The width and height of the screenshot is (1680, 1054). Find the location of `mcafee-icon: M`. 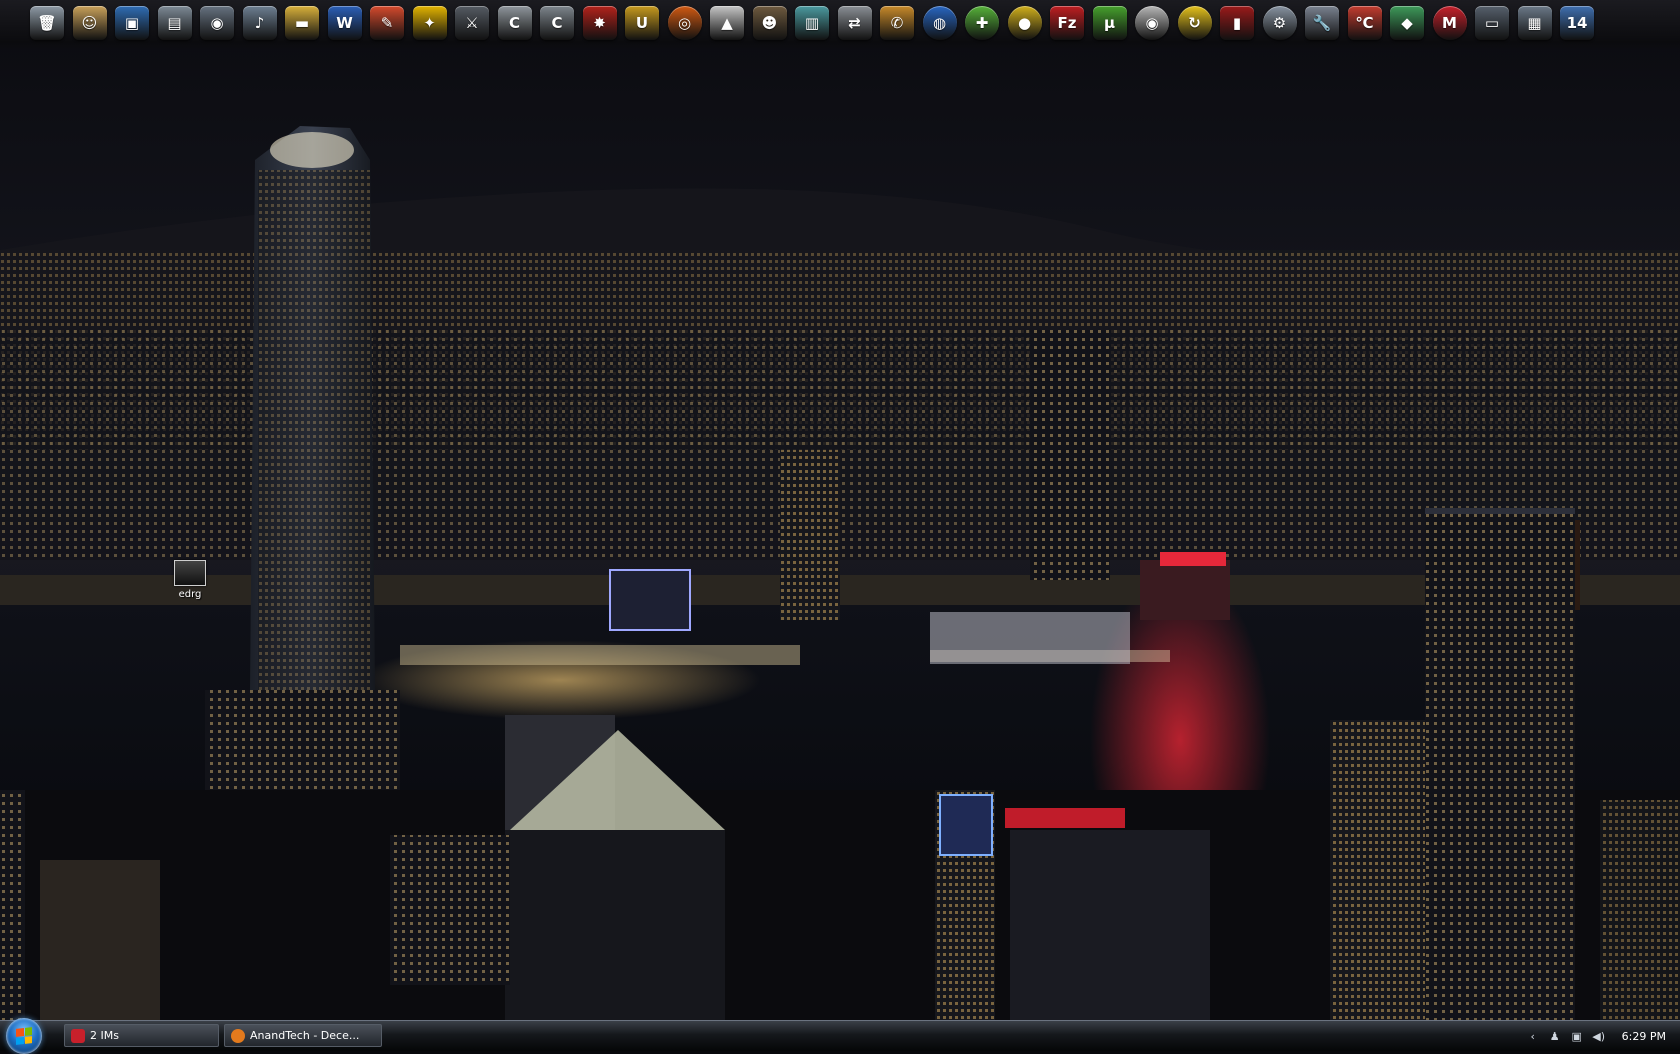

mcafee-icon: M is located at coordinates (1449, 23).